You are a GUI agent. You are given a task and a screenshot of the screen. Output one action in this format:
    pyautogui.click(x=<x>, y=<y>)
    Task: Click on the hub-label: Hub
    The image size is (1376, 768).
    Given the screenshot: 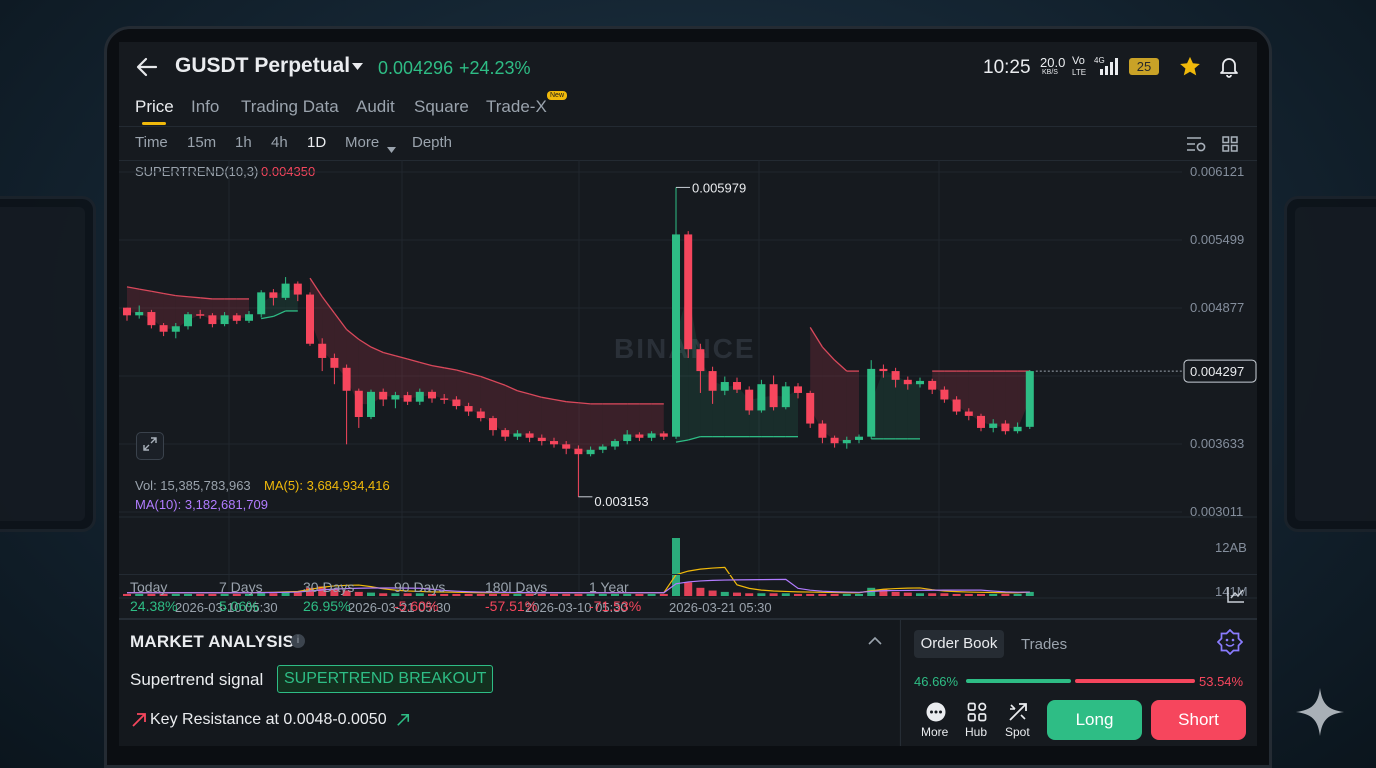 What is the action you would take?
    pyautogui.click(x=976, y=732)
    